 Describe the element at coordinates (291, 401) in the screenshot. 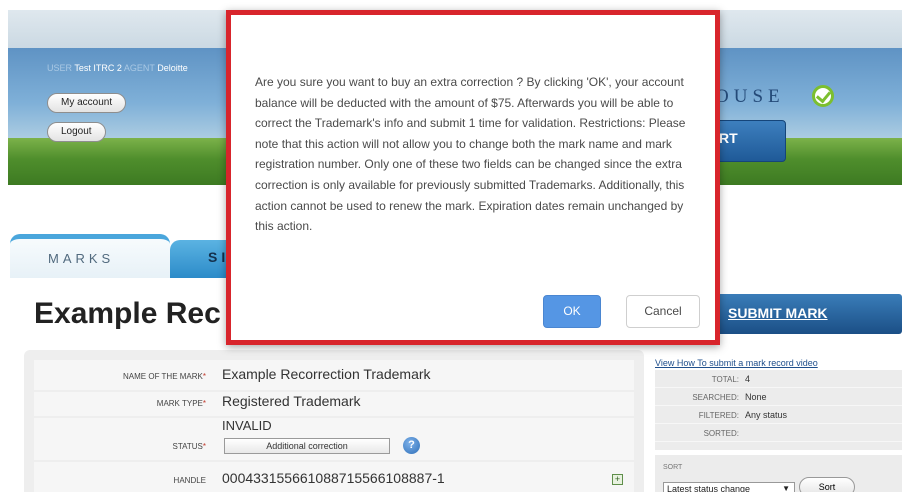

I see `mark-type-value: Registered Trademark` at that location.